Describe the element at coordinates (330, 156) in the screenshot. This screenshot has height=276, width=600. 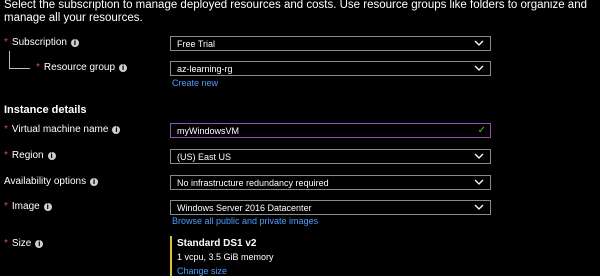
I see `region-select: (US) East US` at that location.